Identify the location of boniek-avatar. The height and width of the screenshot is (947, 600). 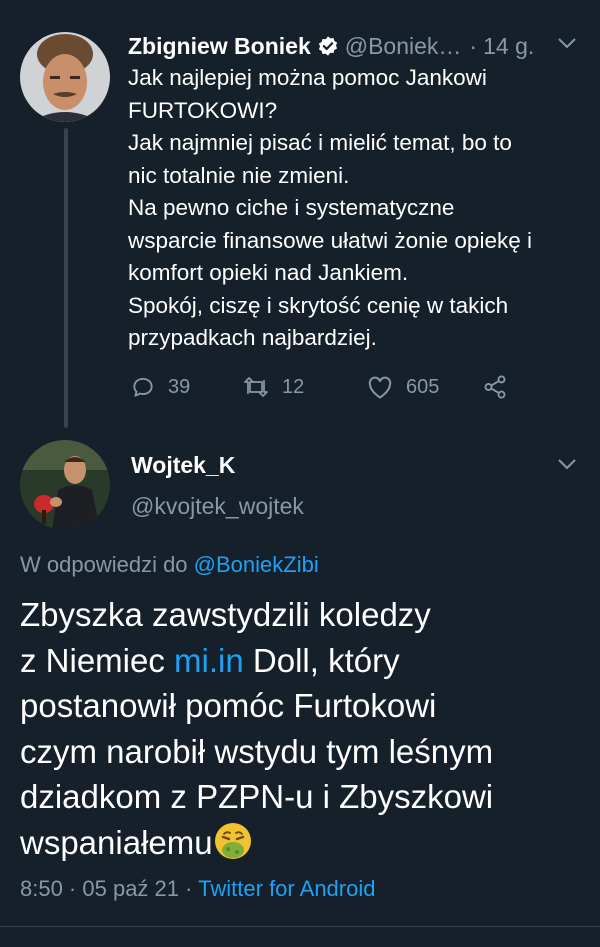
(65, 77).